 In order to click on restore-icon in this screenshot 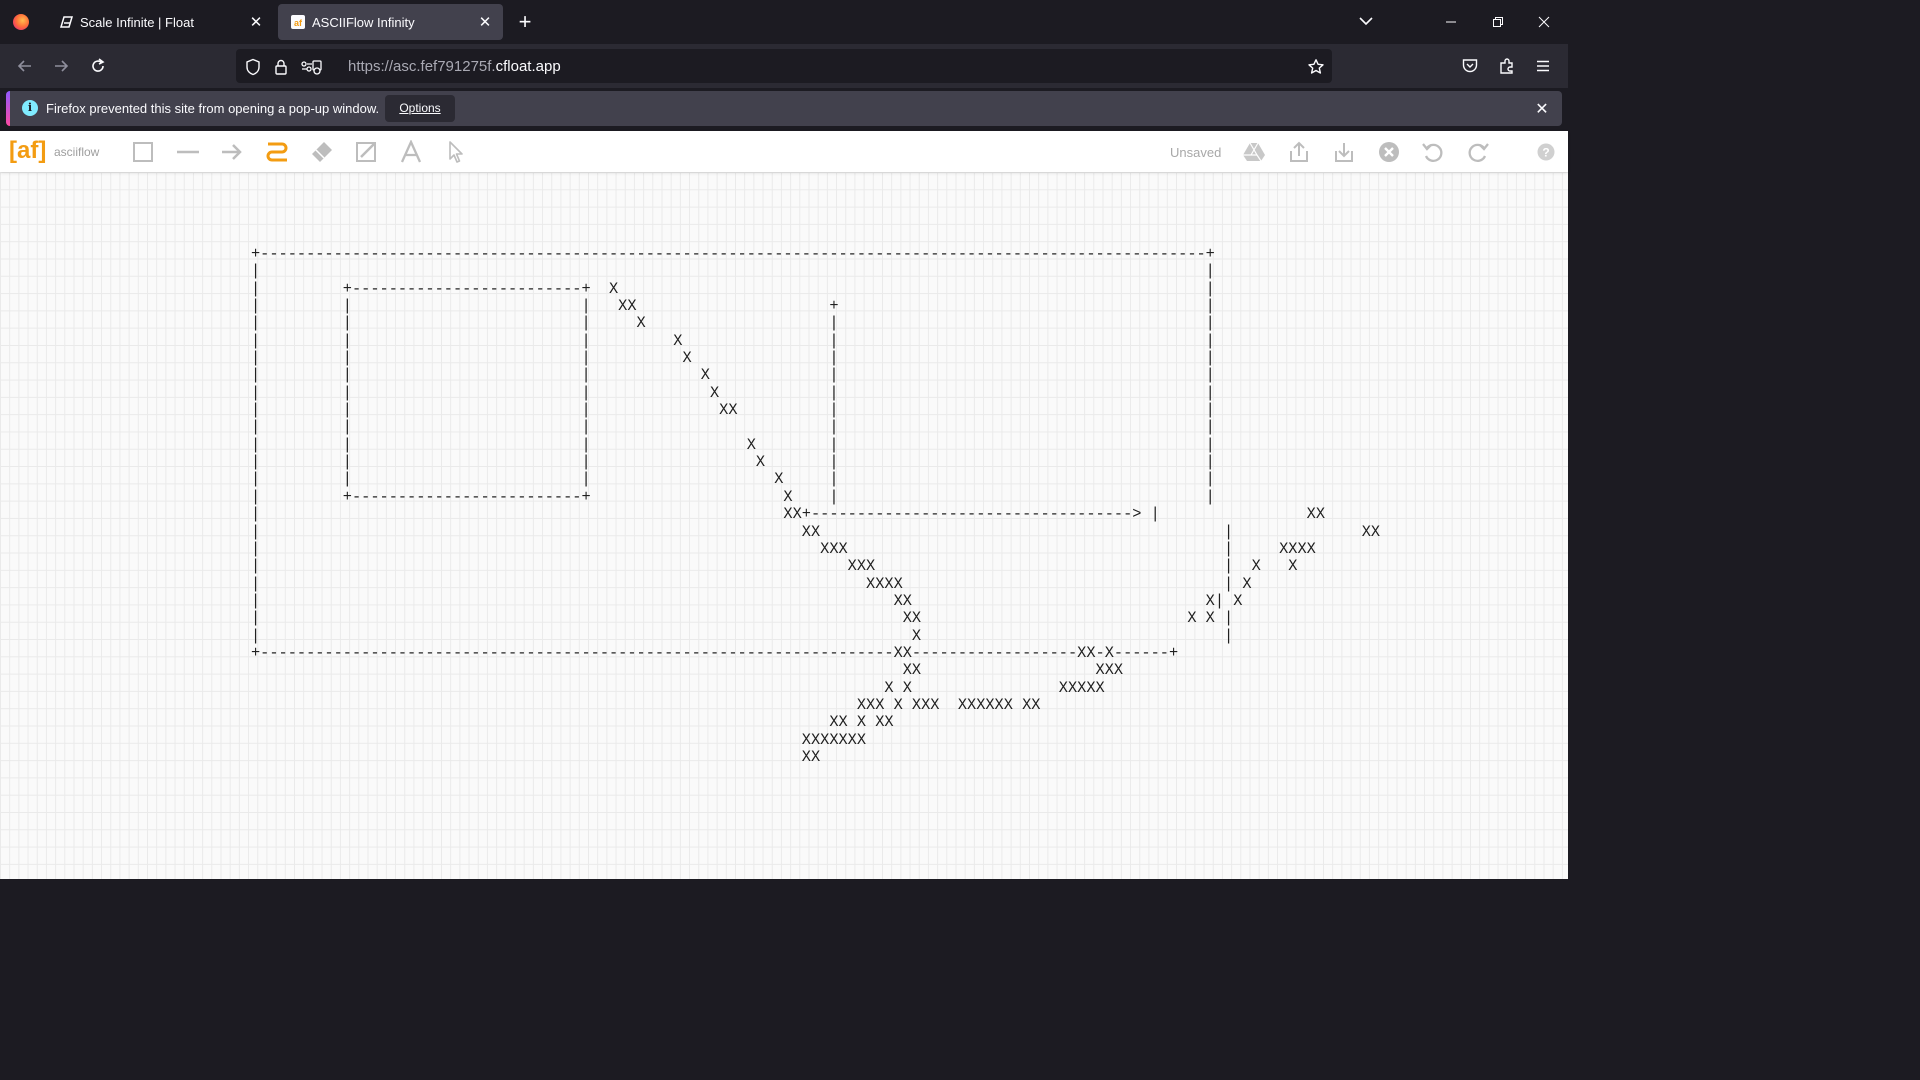, I will do `click(1498, 22)`.